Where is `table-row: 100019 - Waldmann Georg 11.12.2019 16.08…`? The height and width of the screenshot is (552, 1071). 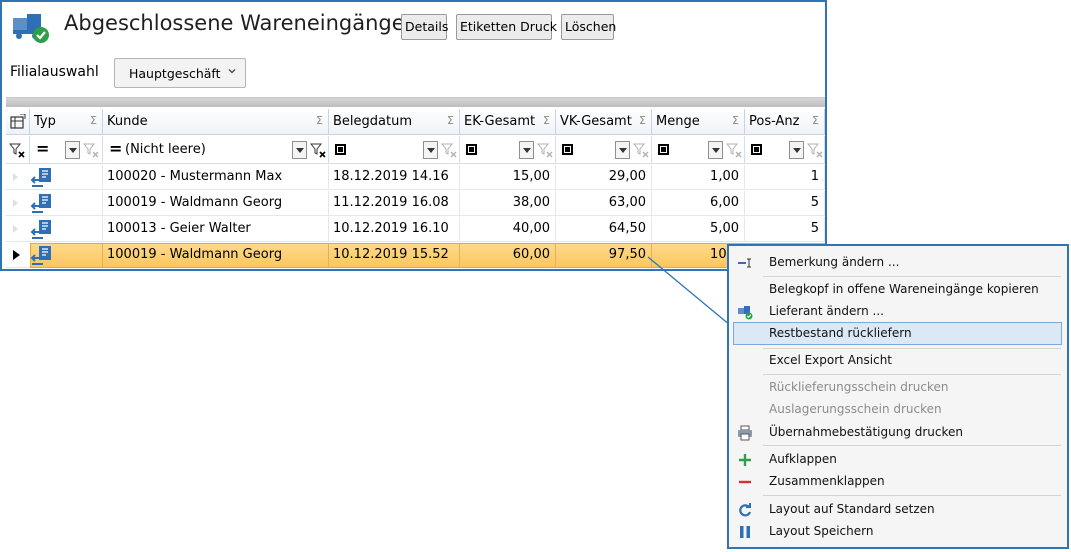 table-row: 100019 - Waldmann Georg 11.12.2019 16.08… is located at coordinates (415, 203).